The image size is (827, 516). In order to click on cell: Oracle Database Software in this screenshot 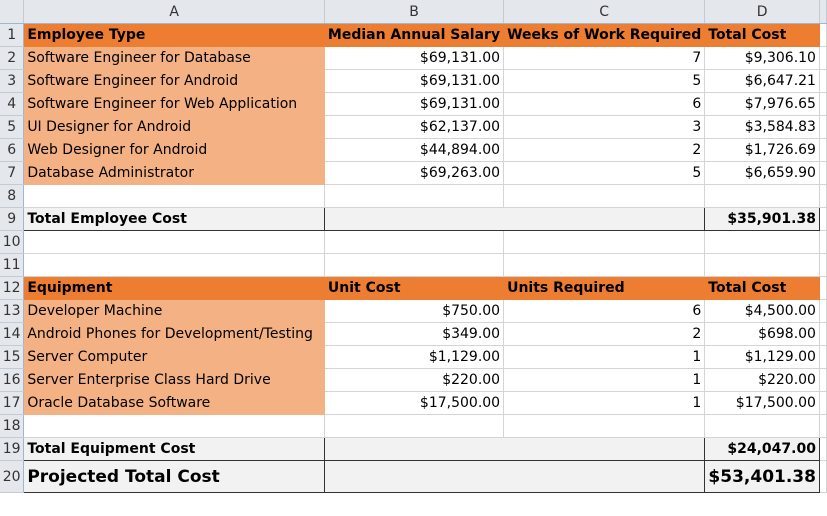, I will do `click(174, 403)`.